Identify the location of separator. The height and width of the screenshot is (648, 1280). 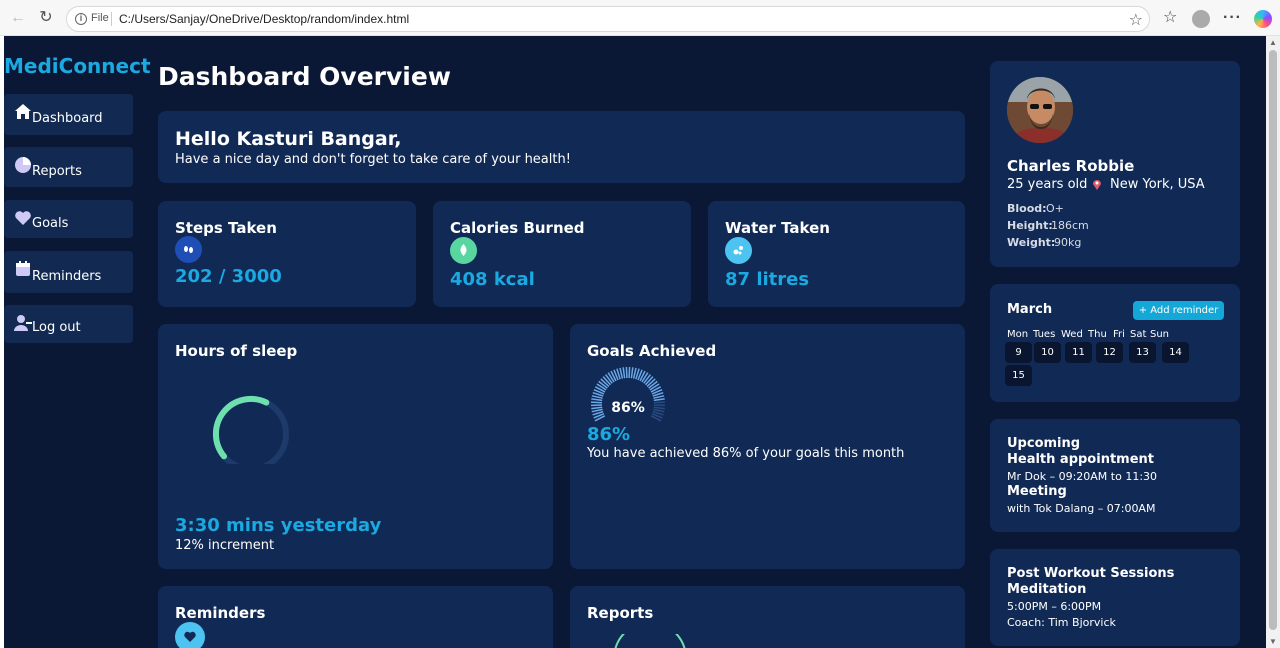
(111, 19).